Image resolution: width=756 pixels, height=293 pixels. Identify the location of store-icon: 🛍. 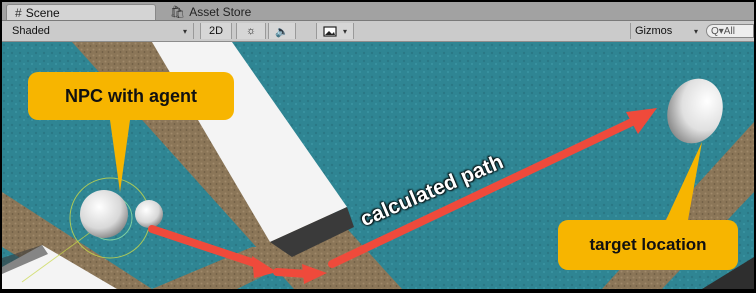
(178, 12).